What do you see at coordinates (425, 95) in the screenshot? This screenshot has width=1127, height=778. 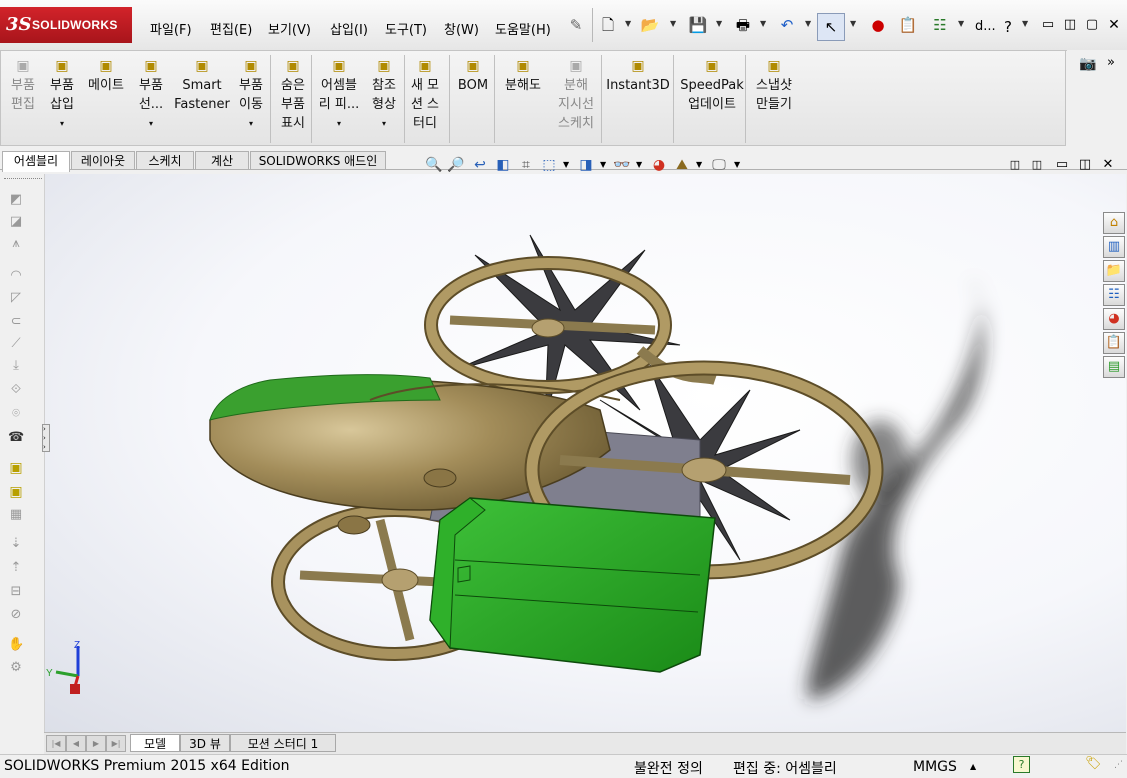 I see `command-motion-study: ▣ 새 모 션 스 터디` at bounding box center [425, 95].